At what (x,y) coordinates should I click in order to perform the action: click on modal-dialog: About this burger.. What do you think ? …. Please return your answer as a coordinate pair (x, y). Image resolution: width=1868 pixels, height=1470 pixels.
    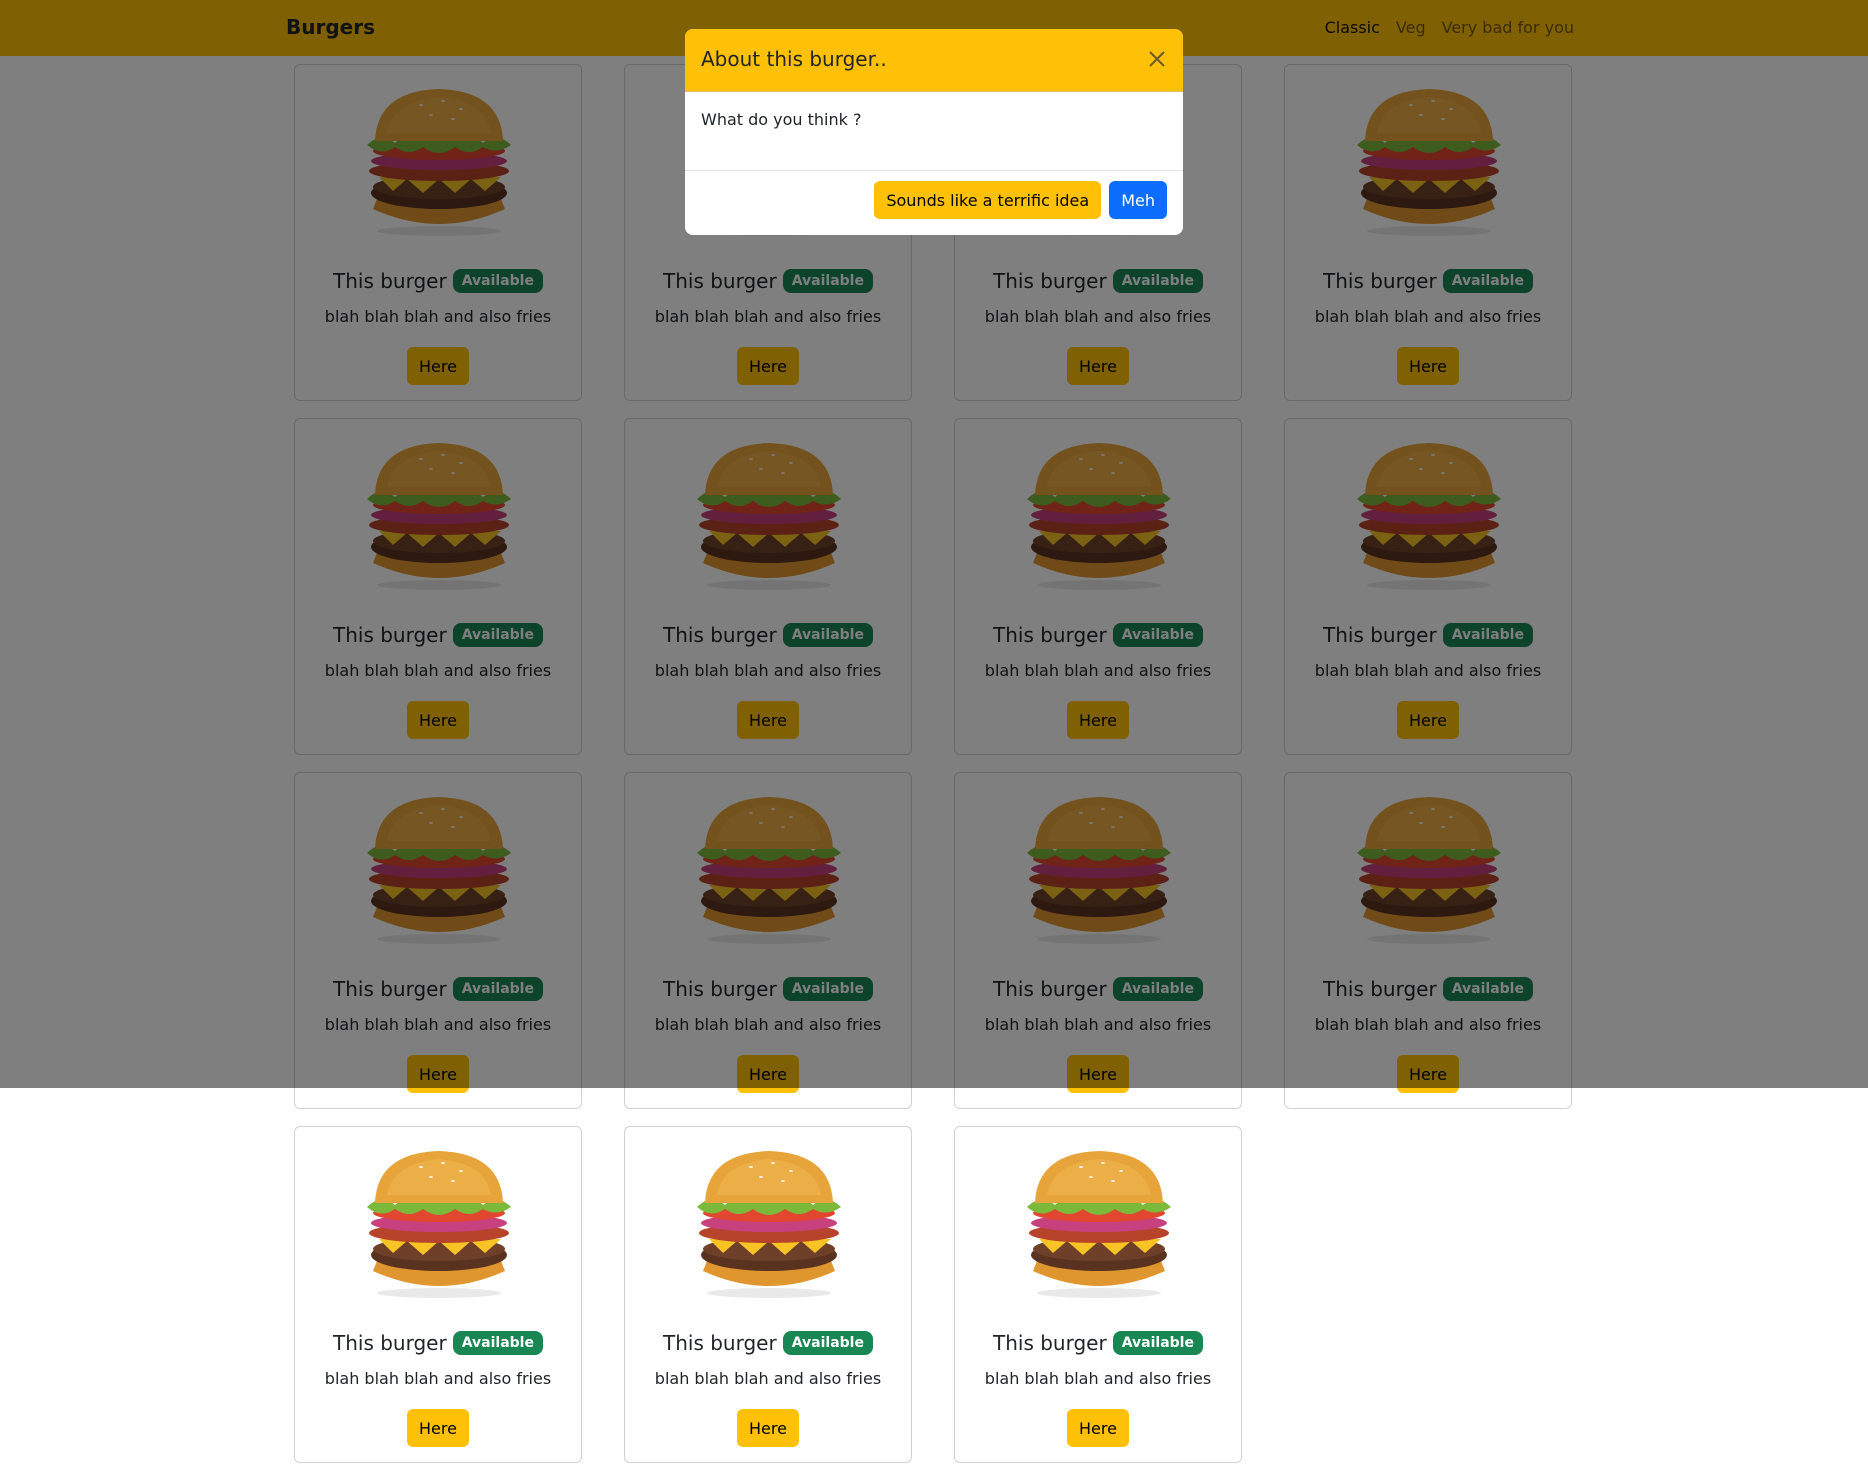
    Looking at the image, I should click on (934, 132).